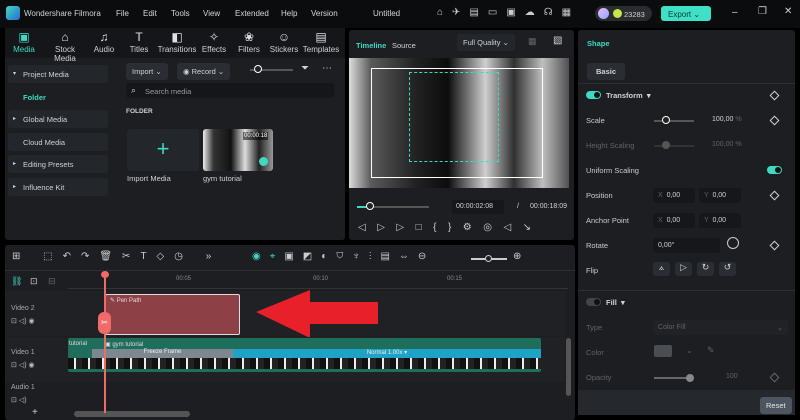 This screenshot has width=800, height=420. What do you see at coordinates (727, 119) in the screenshot?
I see `scale-value: 100,00 %` at bounding box center [727, 119].